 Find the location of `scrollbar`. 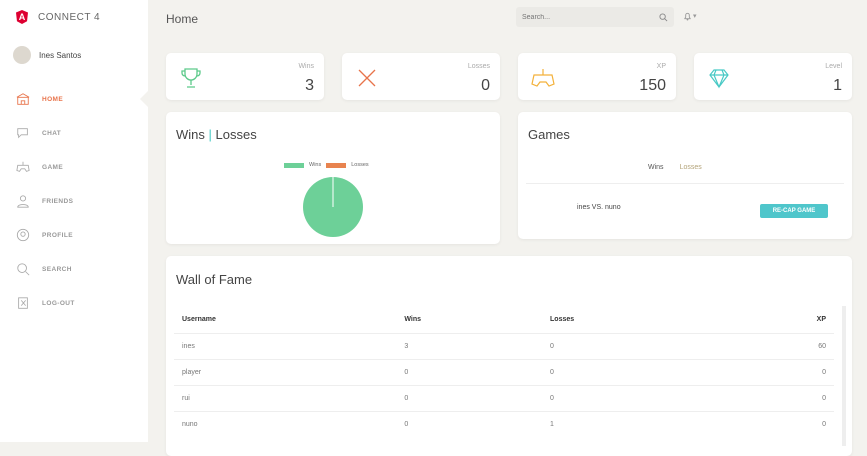

scrollbar is located at coordinates (844, 376).